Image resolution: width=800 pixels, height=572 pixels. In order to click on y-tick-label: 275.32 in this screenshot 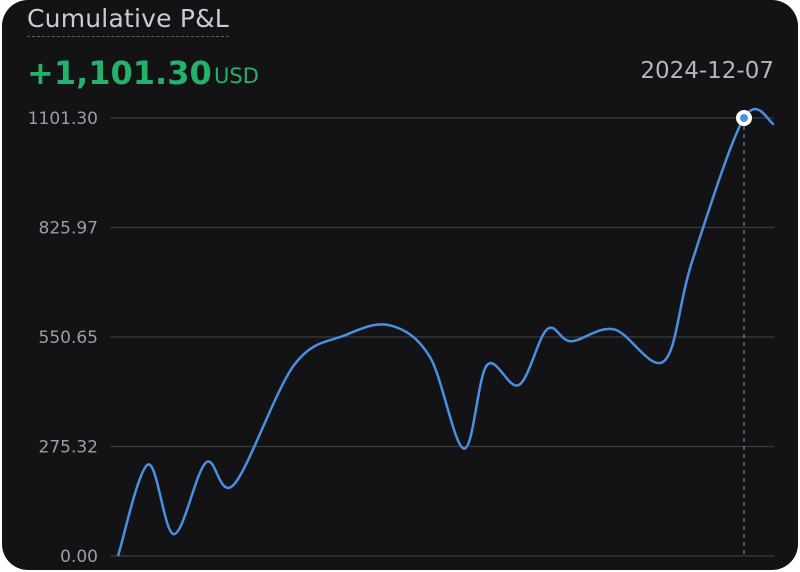, I will do `click(68, 448)`.